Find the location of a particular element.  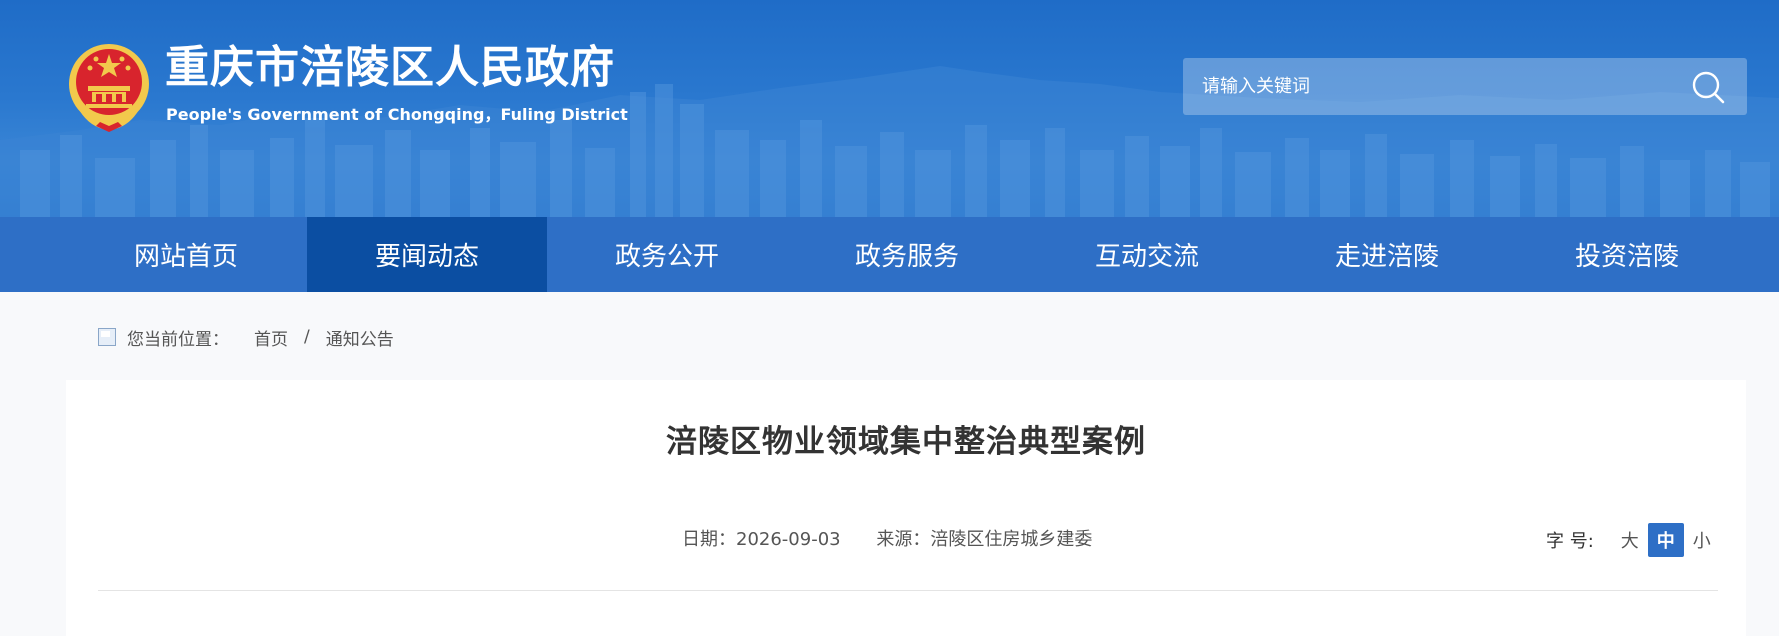

breadcrumb-notice-link: 通知公告 is located at coordinates (360, 337).